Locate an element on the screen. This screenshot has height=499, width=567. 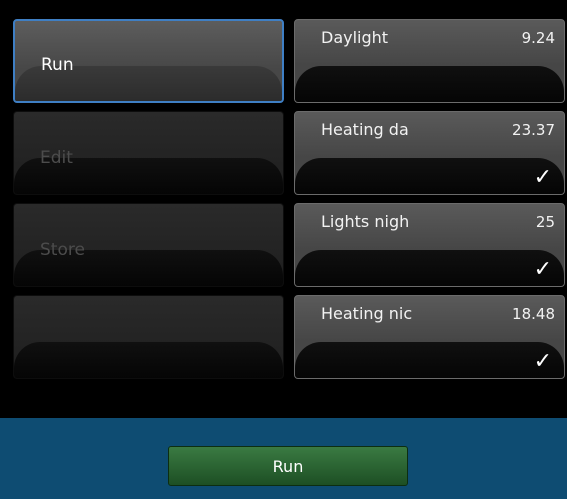
slot-value: 25 is located at coordinates (545, 222).